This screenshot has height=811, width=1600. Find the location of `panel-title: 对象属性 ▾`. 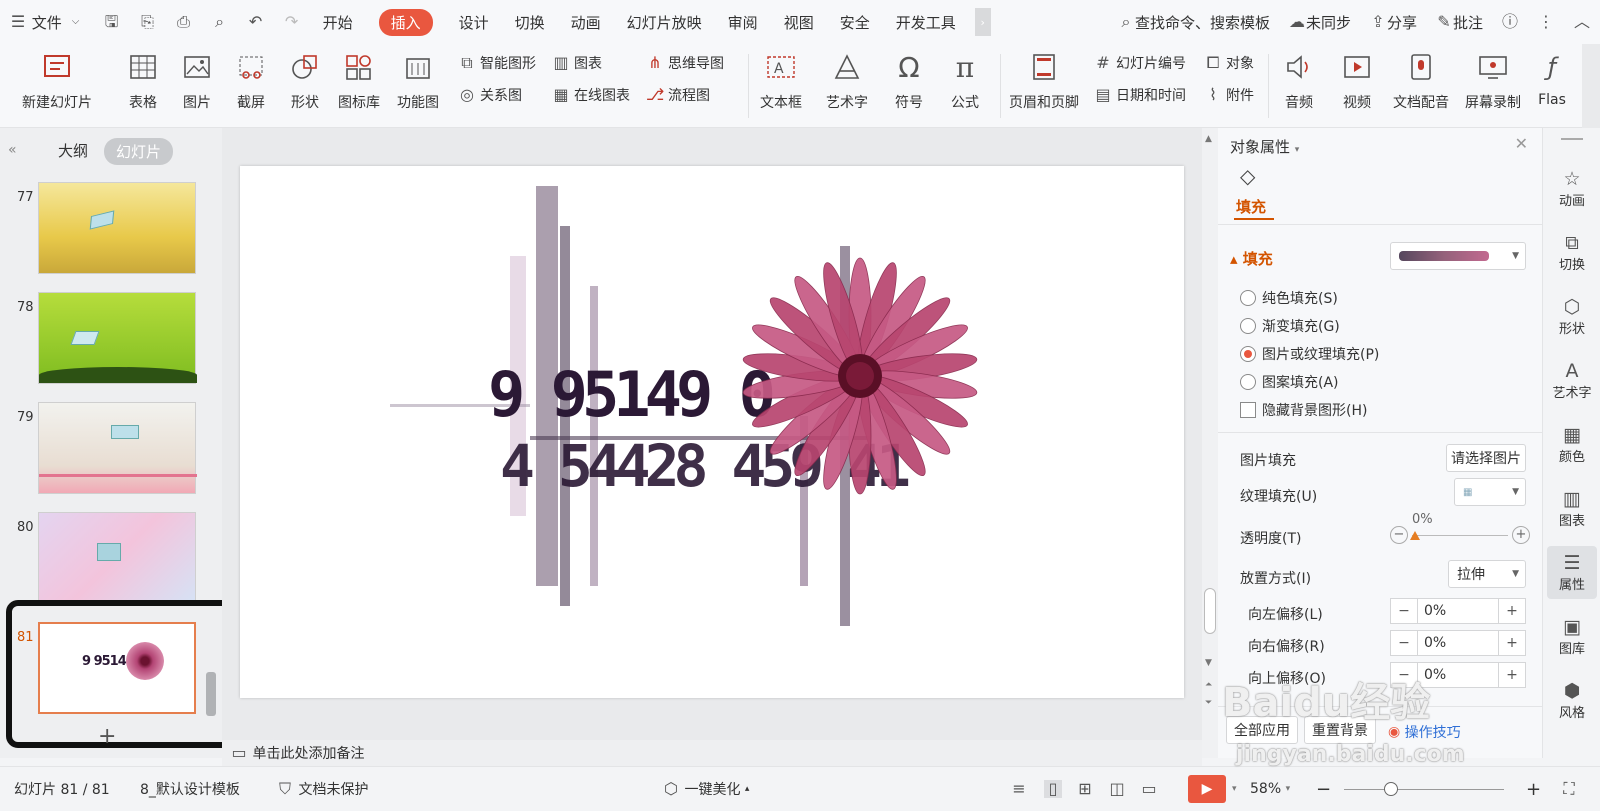

panel-title: 对象属性 ▾ is located at coordinates (1264, 146).